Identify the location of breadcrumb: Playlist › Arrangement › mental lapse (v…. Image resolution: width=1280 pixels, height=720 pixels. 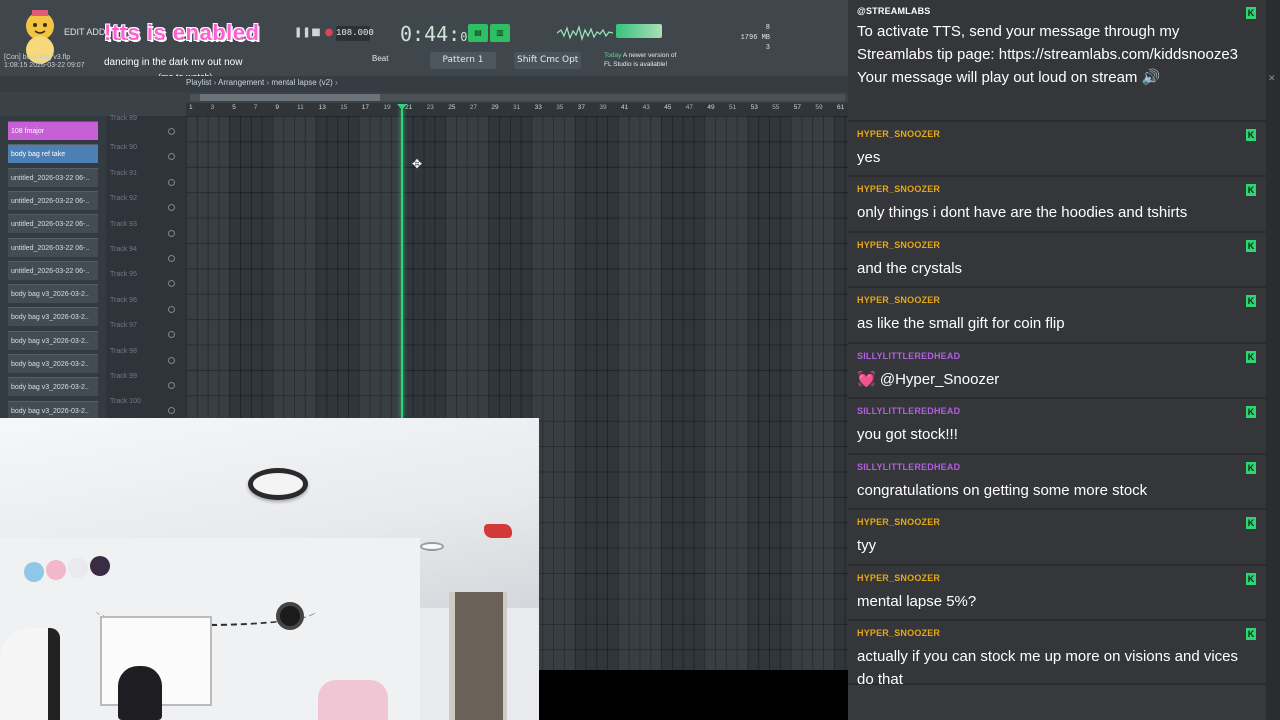
(262, 82).